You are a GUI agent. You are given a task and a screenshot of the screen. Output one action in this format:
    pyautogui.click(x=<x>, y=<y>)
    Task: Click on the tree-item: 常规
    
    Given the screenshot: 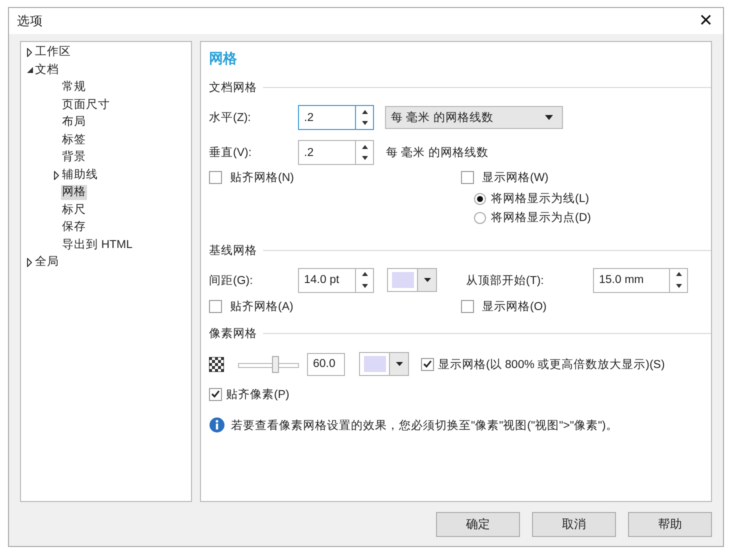 What is the action you would take?
    pyautogui.click(x=74, y=88)
    